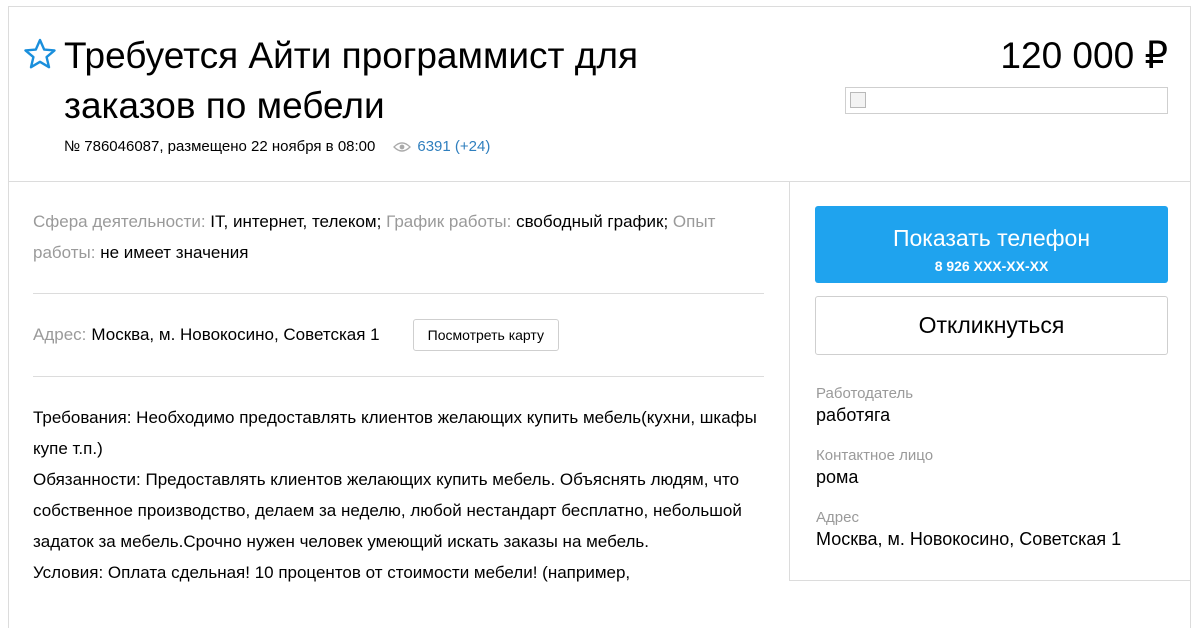 Image resolution: width=1200 pixels, height=628 pixels. I want to click on broken-image-icon, so click(858, 100).